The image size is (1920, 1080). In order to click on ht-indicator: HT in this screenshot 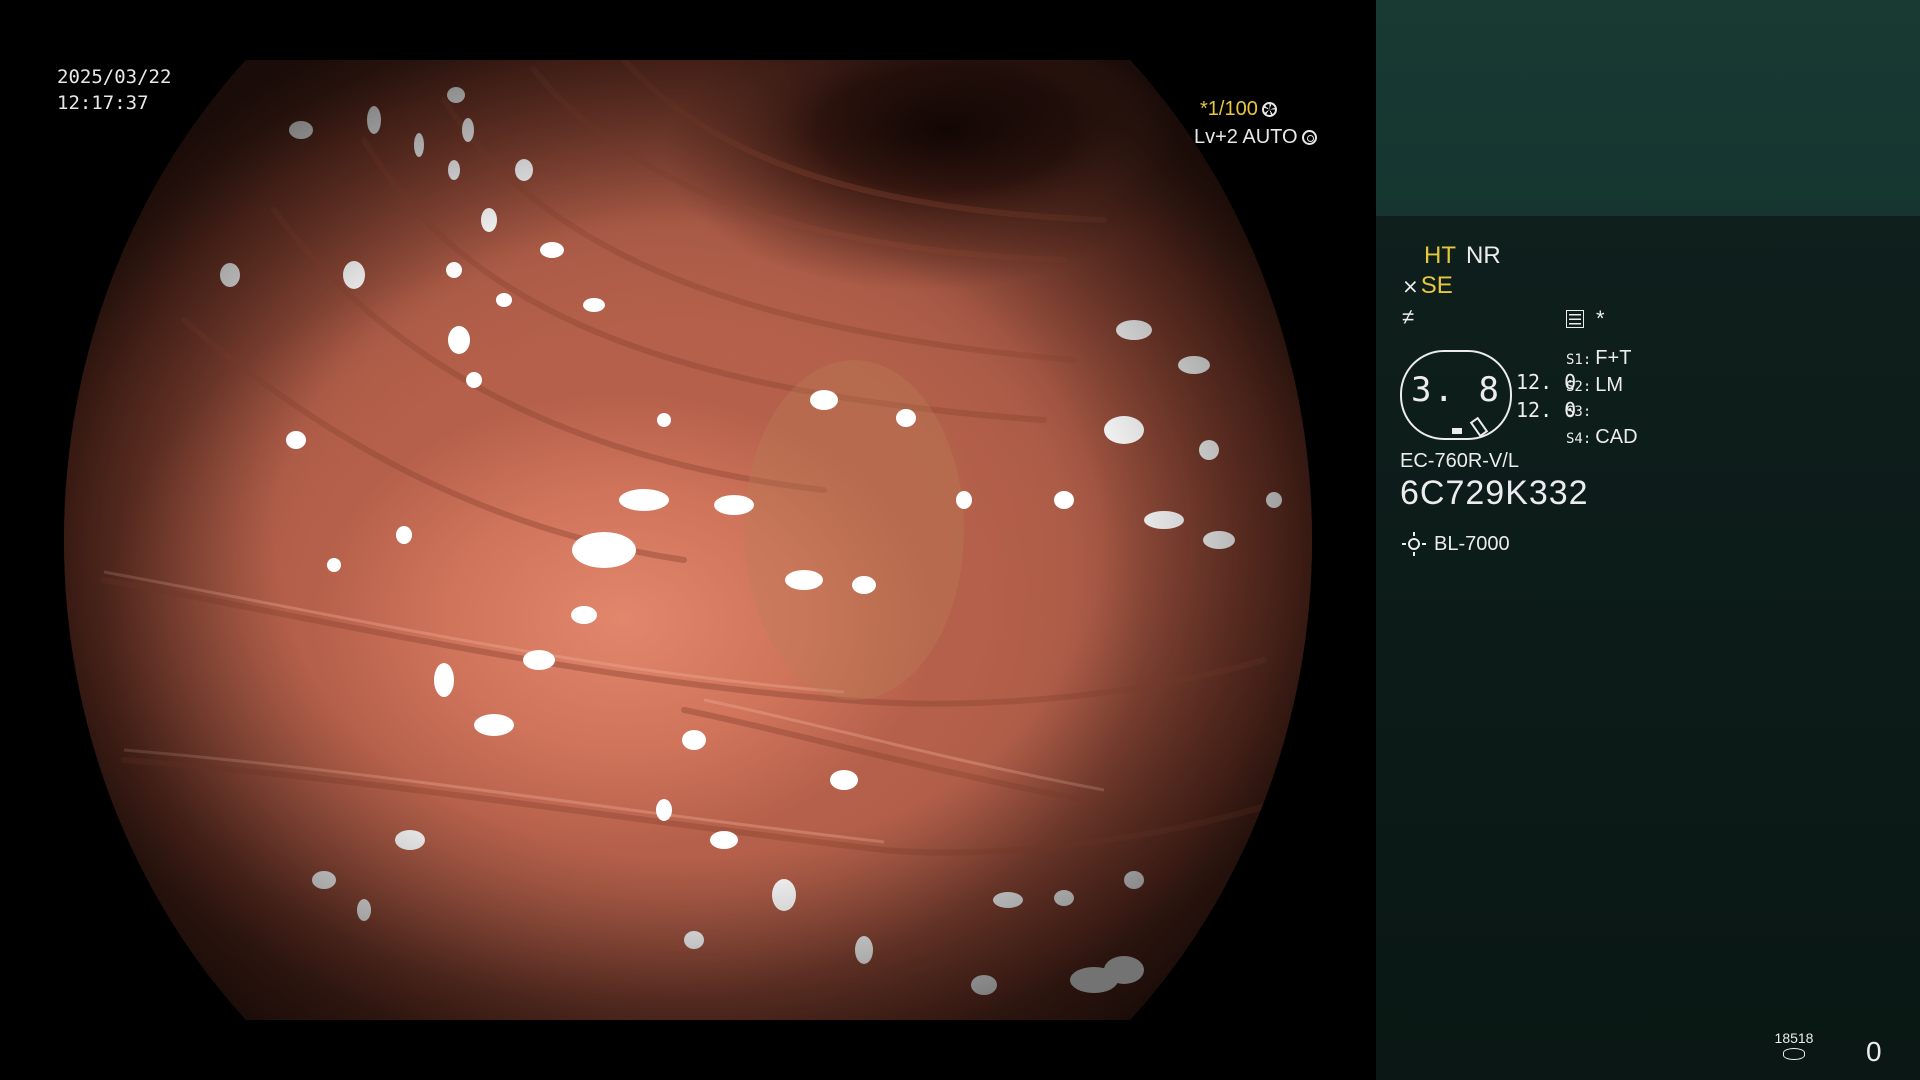, I will do `click(1440, 255)`.